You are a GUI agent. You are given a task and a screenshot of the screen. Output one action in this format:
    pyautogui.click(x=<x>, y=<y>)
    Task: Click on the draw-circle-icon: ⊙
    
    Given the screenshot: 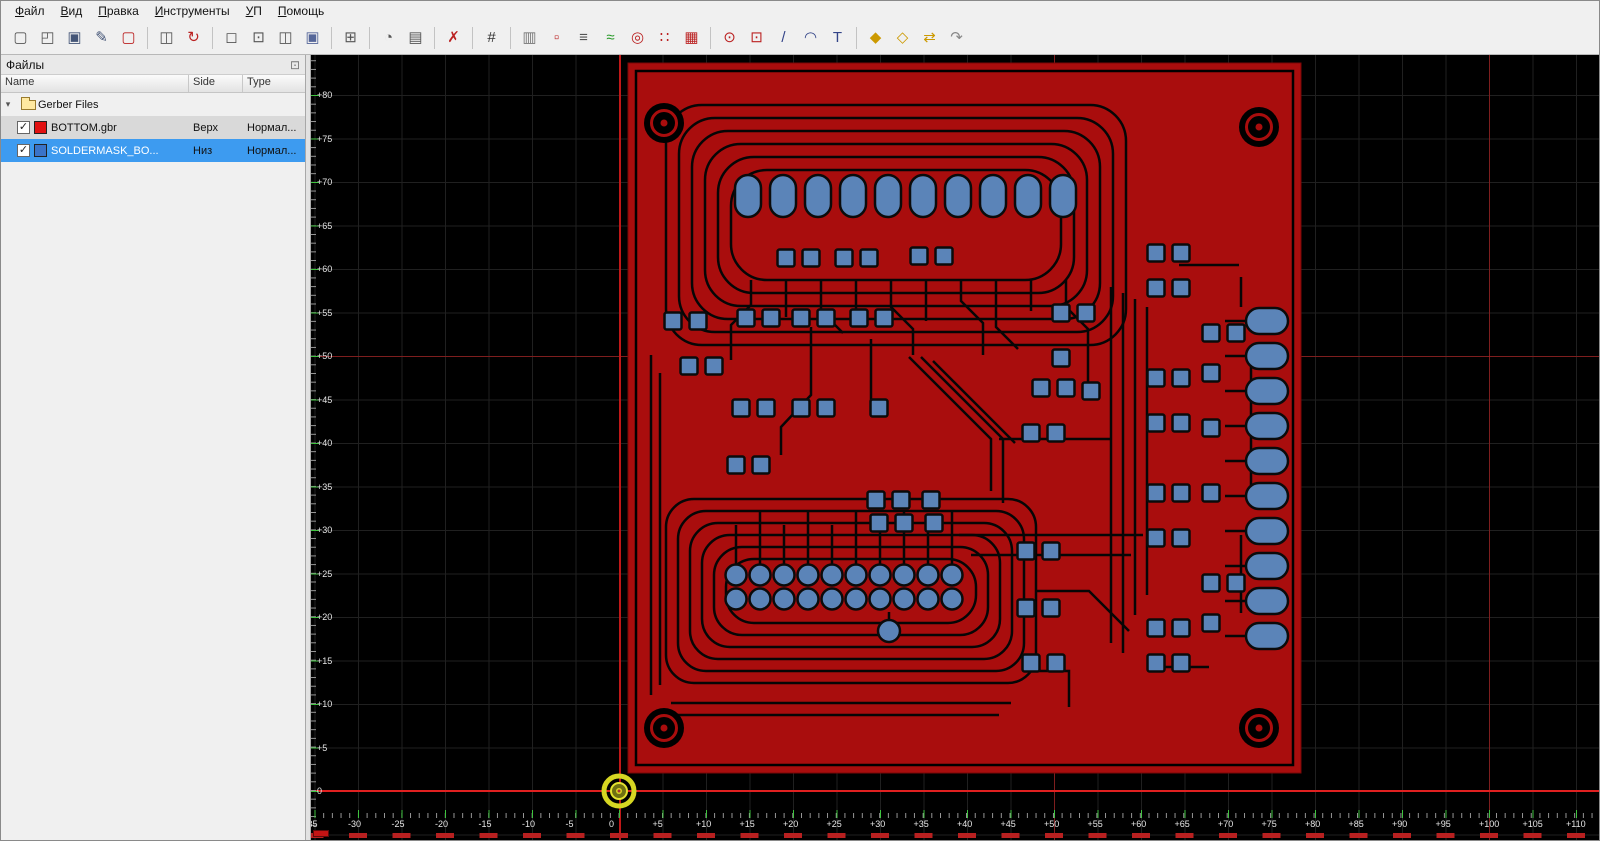 What is the action you would take?
    pyautogui.click(x=729, y=37)
    